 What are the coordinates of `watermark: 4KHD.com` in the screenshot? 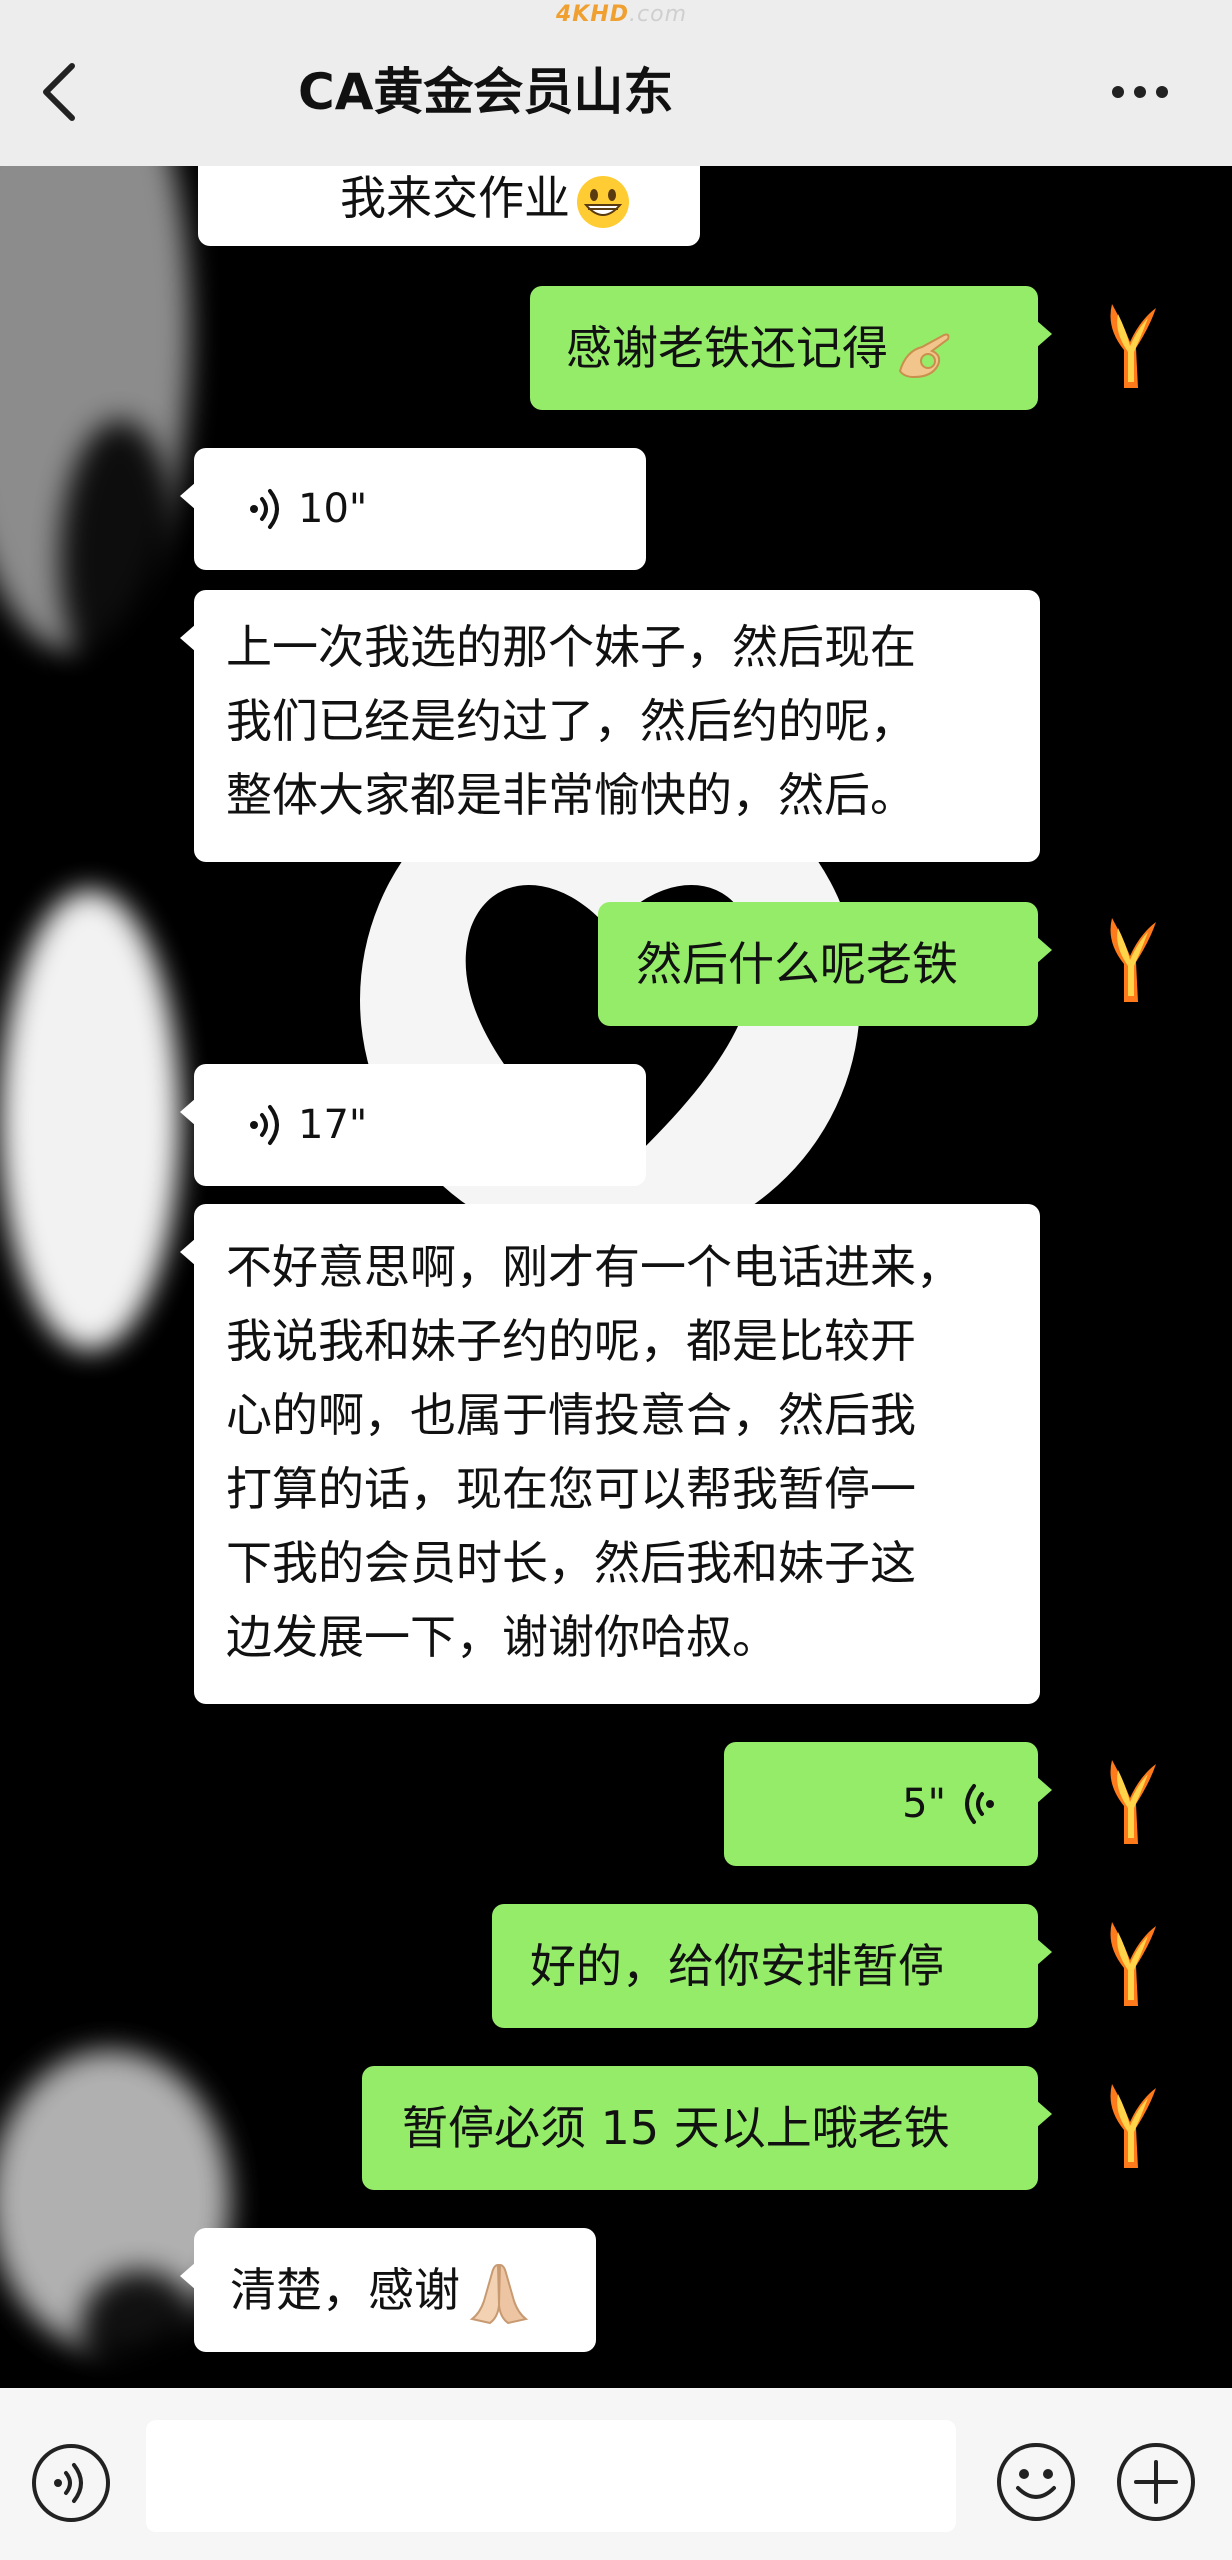 It's located at (622, 14).